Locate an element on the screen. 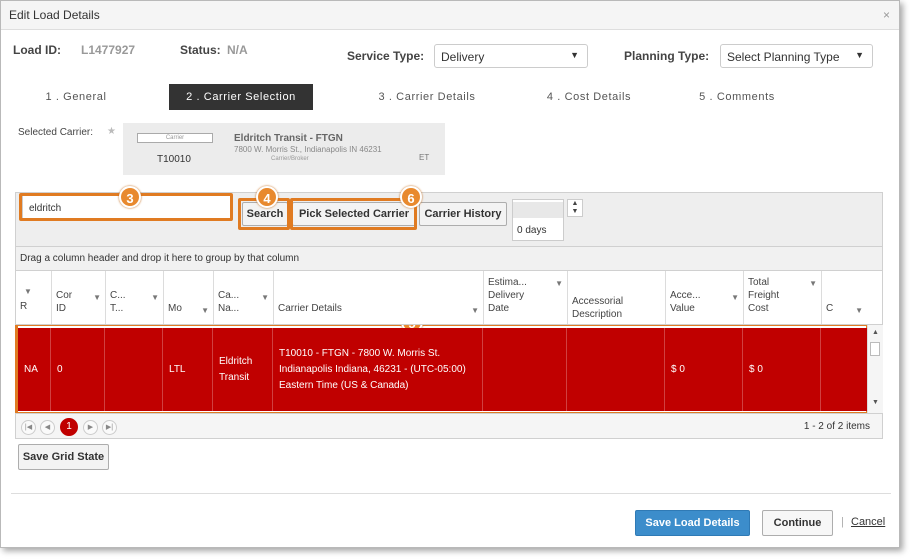 Image resolution: width=910 pixels, height=559 pixels. dialog-titlebar: Edit Load Details × is located at coordinates (450, 15).